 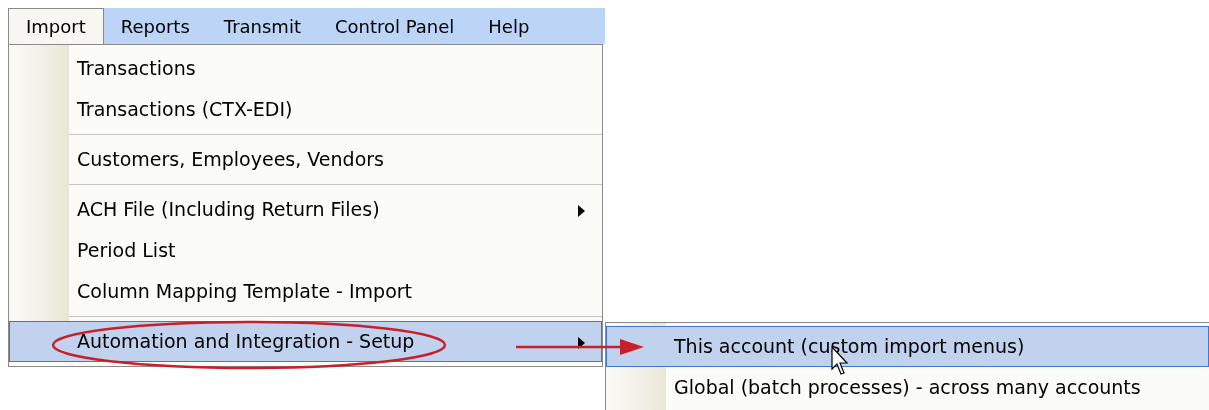 I want to click on menu-bar-item: Control Panel, so click(x=394, y=26).